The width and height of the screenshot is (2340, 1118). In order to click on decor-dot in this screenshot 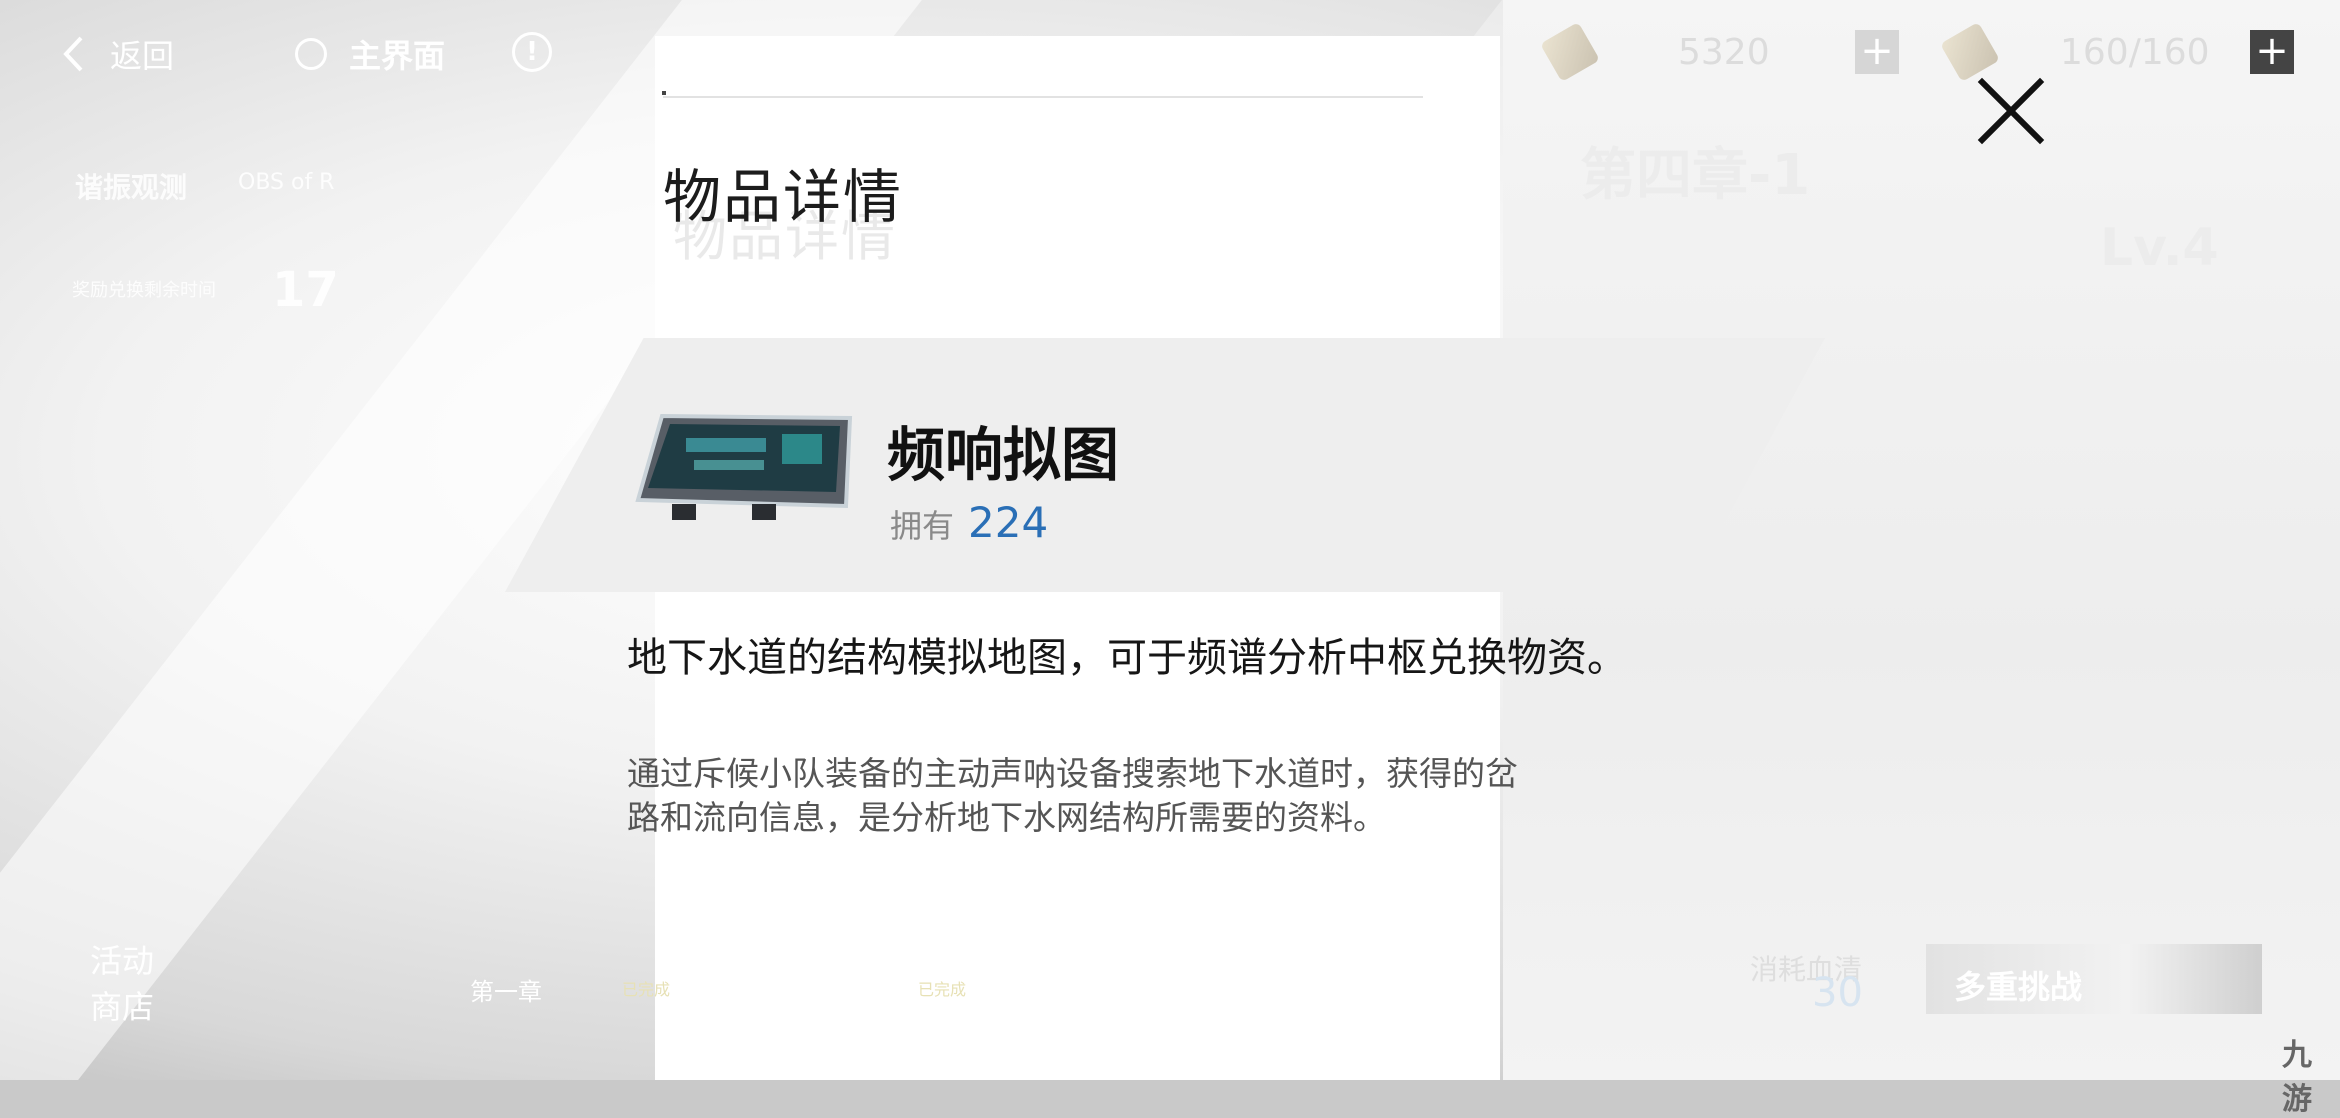, I will do `click(664, 93)`.